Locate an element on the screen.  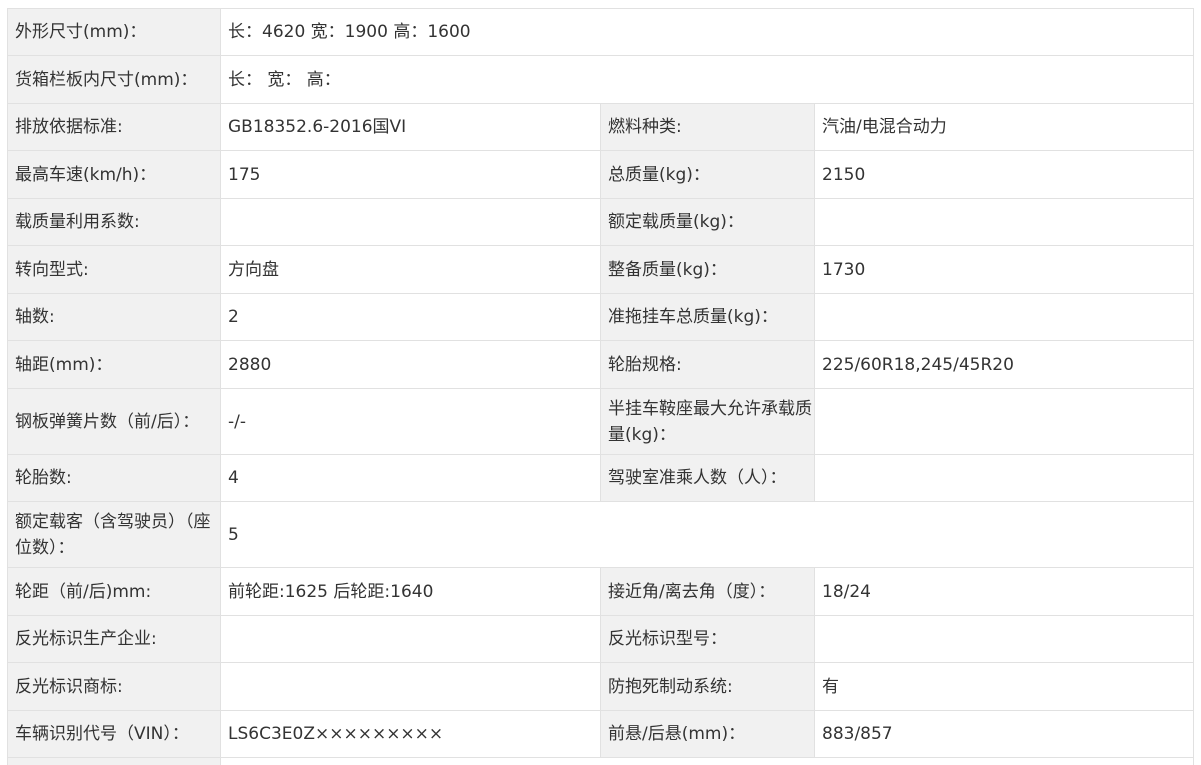
tire-spec-label: 轮胎规格: is located at coordinates (707, 364).